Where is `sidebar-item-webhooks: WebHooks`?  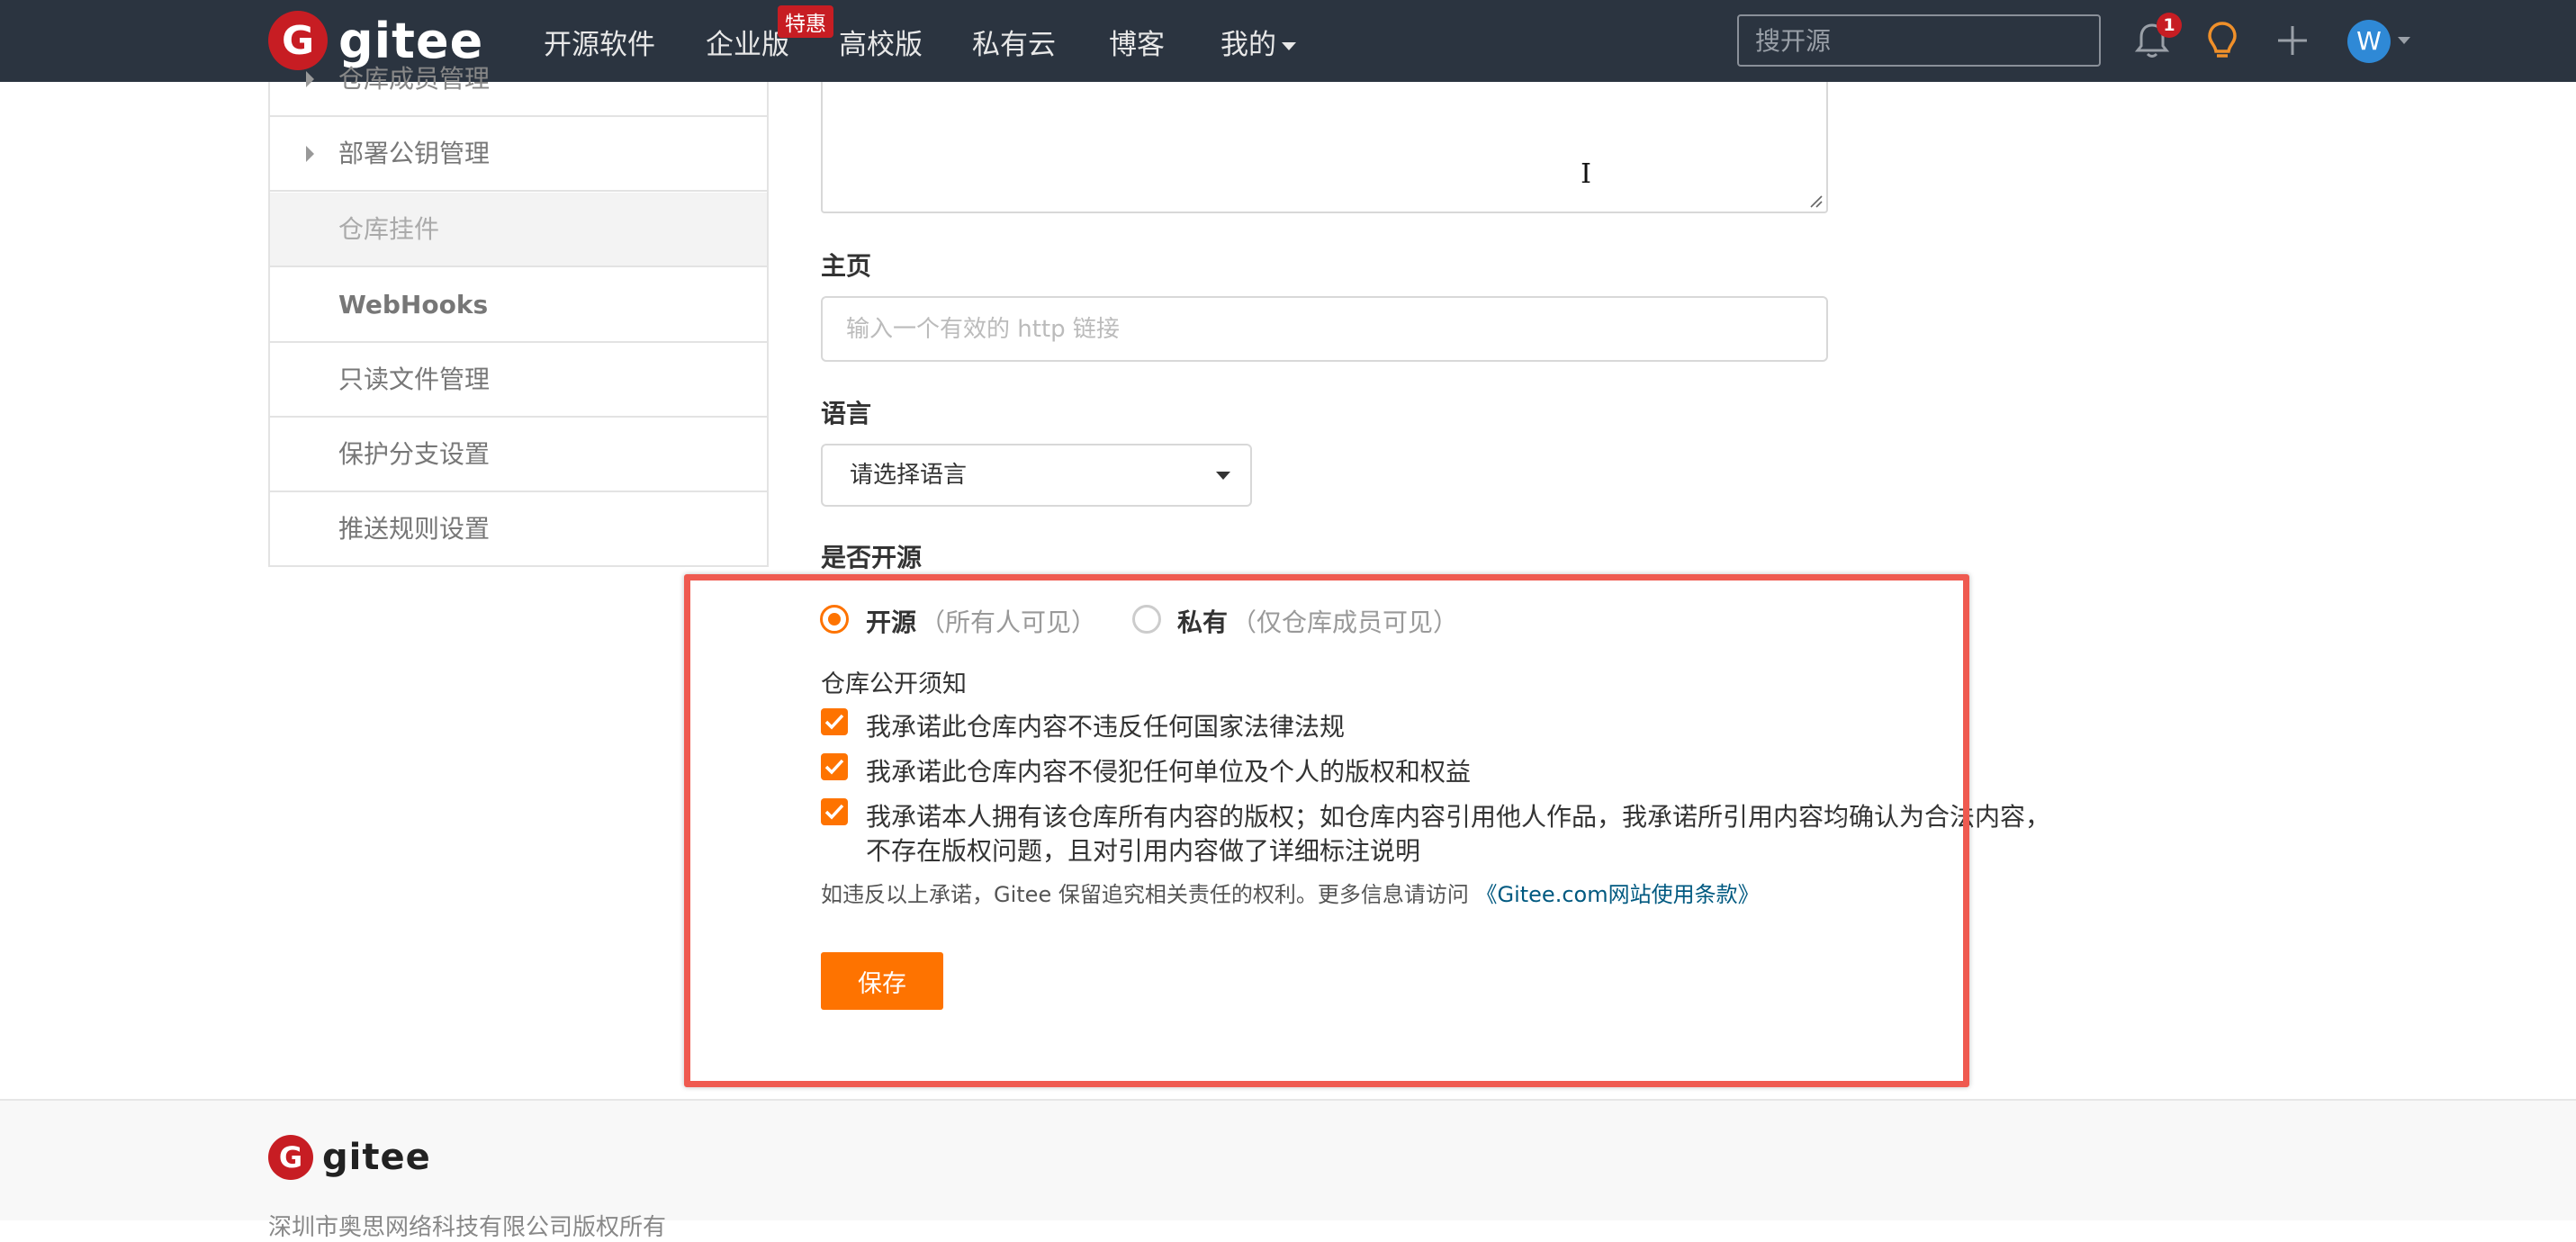
sidebar-item-webhooks: WebHooks is located at coordinates (518, 305).